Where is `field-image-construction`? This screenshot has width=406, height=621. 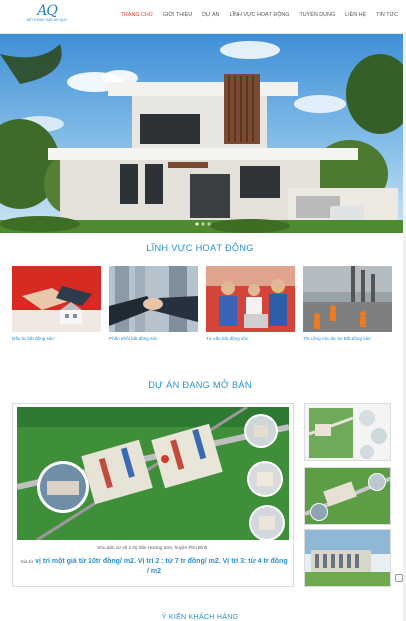
field-image-construction is located at coordinates (347, 299).